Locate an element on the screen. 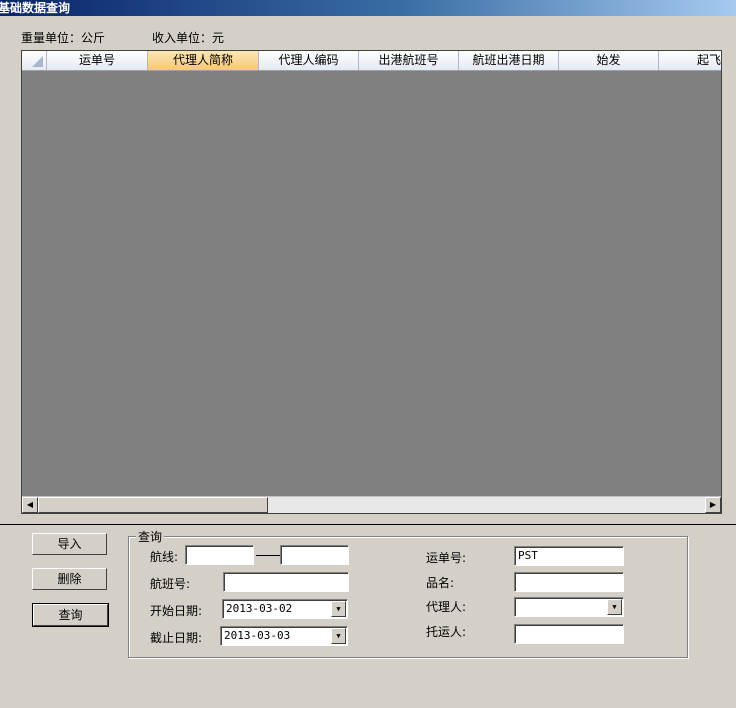 The height and width of the screenshot is (708, 736). income-unit-label: 收入单位：元 is located at coordinates (188, 38).